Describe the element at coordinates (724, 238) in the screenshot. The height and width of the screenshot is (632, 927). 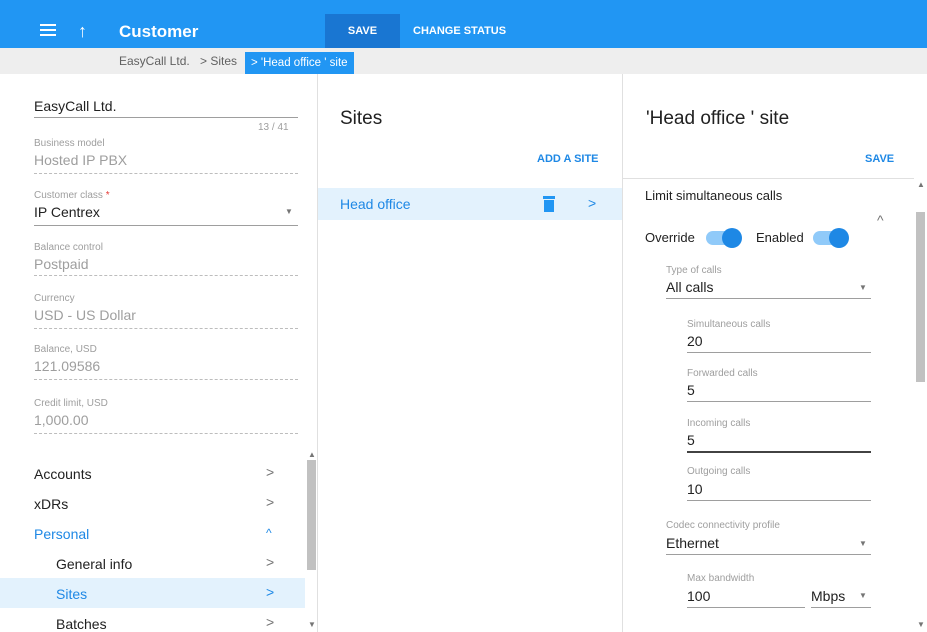
I see `override-toggle` at that location.